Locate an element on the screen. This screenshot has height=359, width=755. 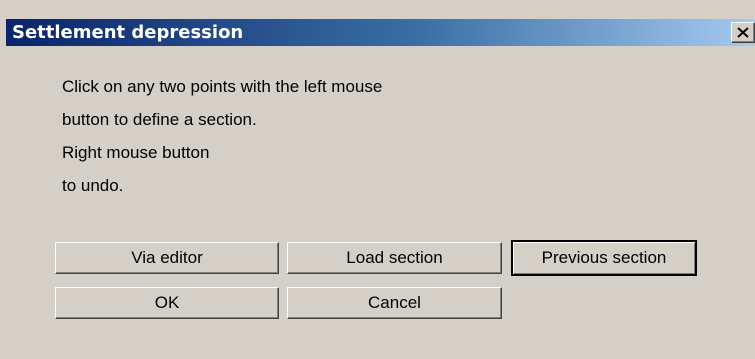
via-editor-button: Via editor is located at coordinates (167, 258).